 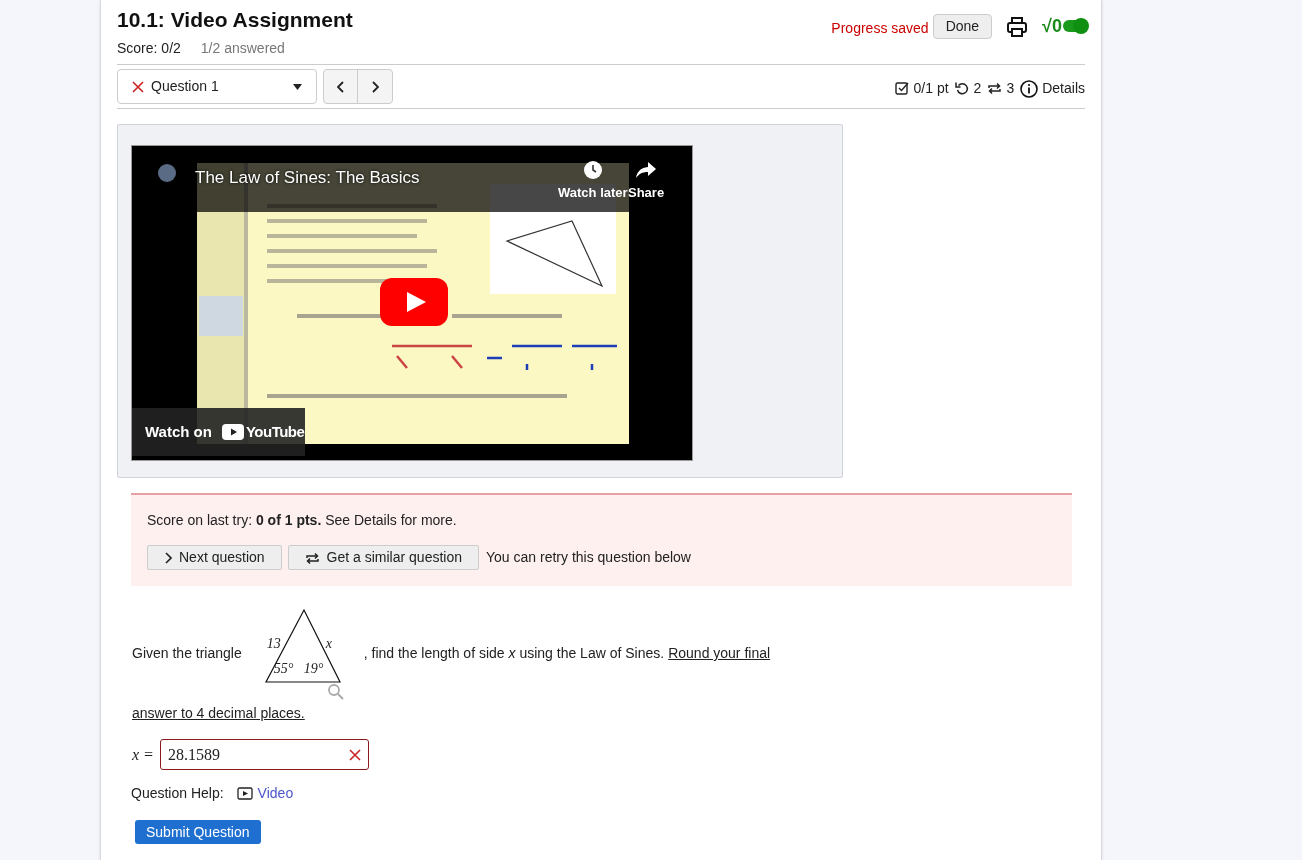 I want to click on versions-count: 3, so click(x=1010, y=88).